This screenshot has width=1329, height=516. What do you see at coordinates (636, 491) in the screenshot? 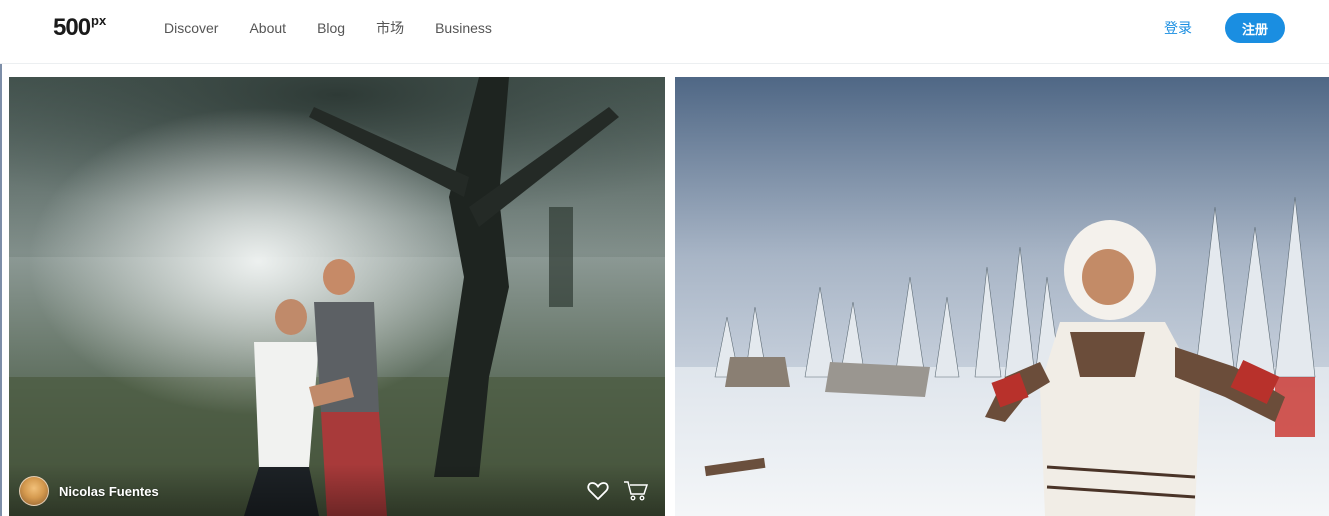
I see `cart-icon` at bounding box center [636, 491].